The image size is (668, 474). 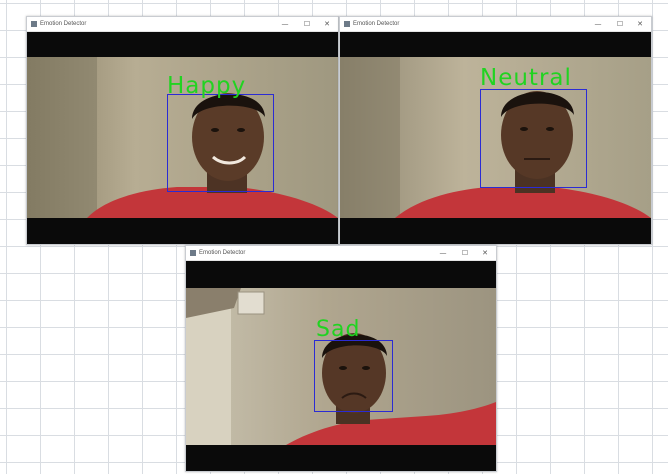 I want to click on emotion-label: Sad, so click(x=338, y=329).